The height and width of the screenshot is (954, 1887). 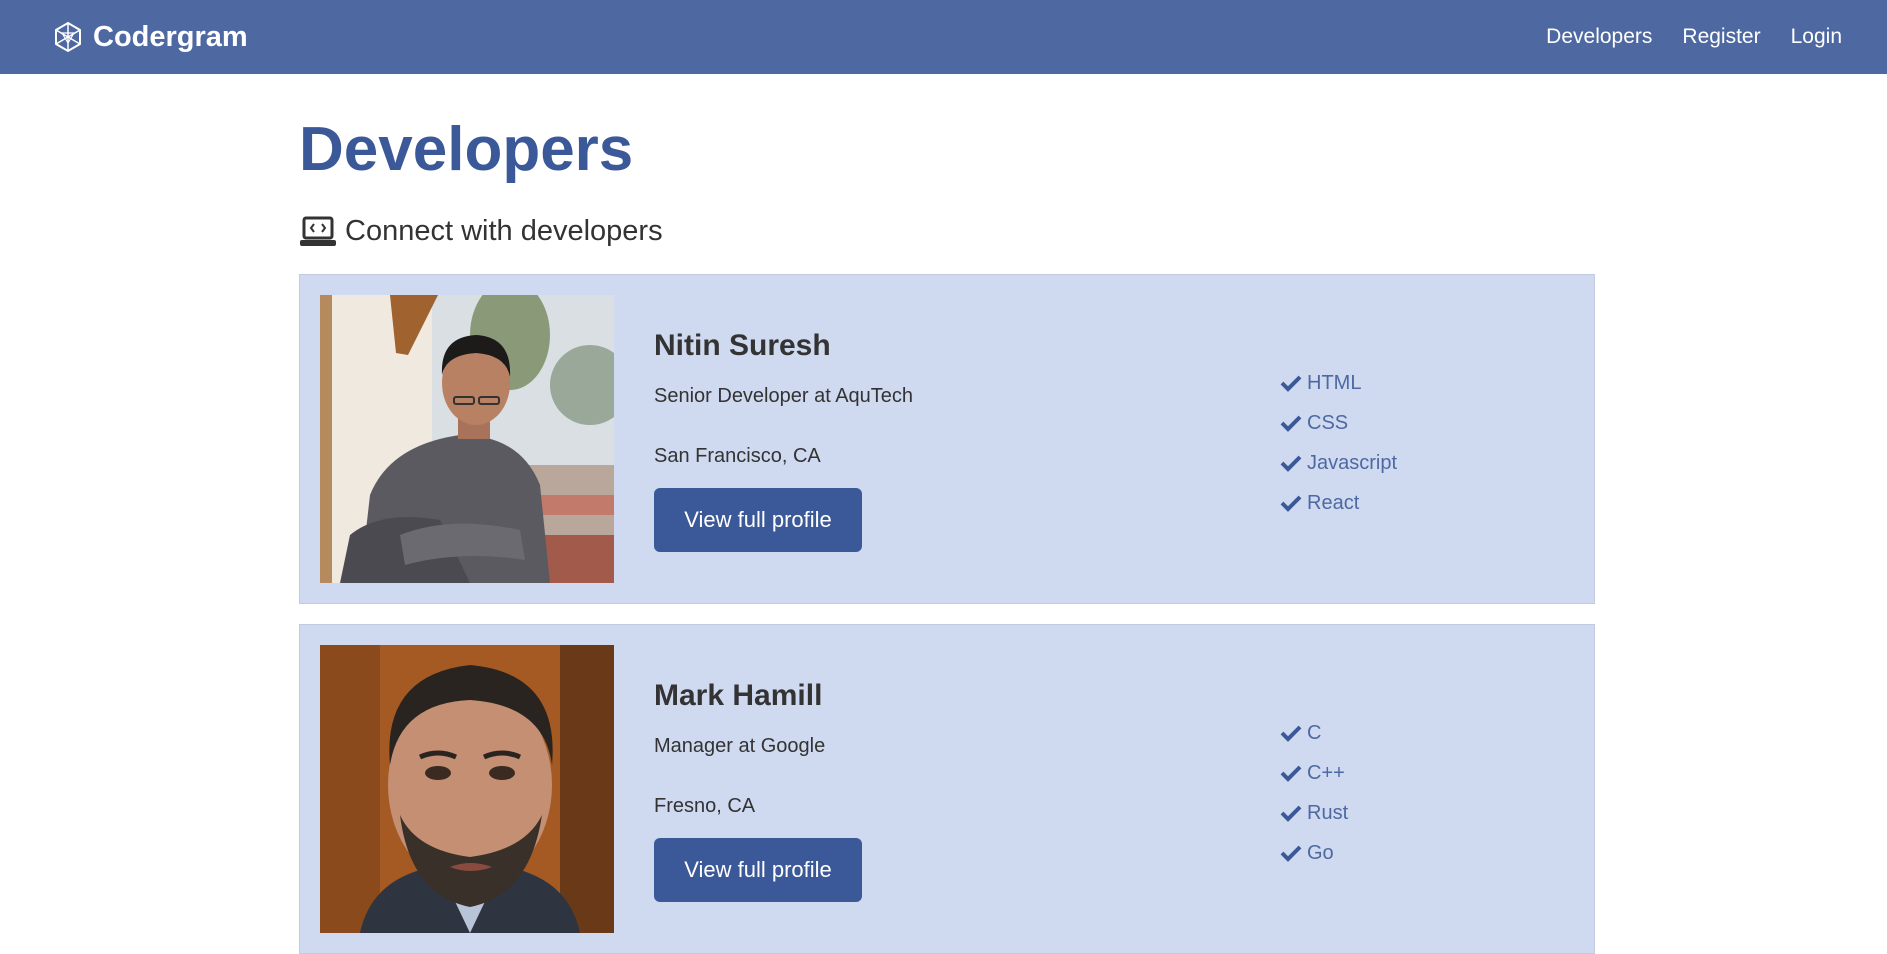 What do you see at coordinates (1721, 37) in the screenshot?
I see `nav-register-link: Register` at bounding box center [1721, 37].